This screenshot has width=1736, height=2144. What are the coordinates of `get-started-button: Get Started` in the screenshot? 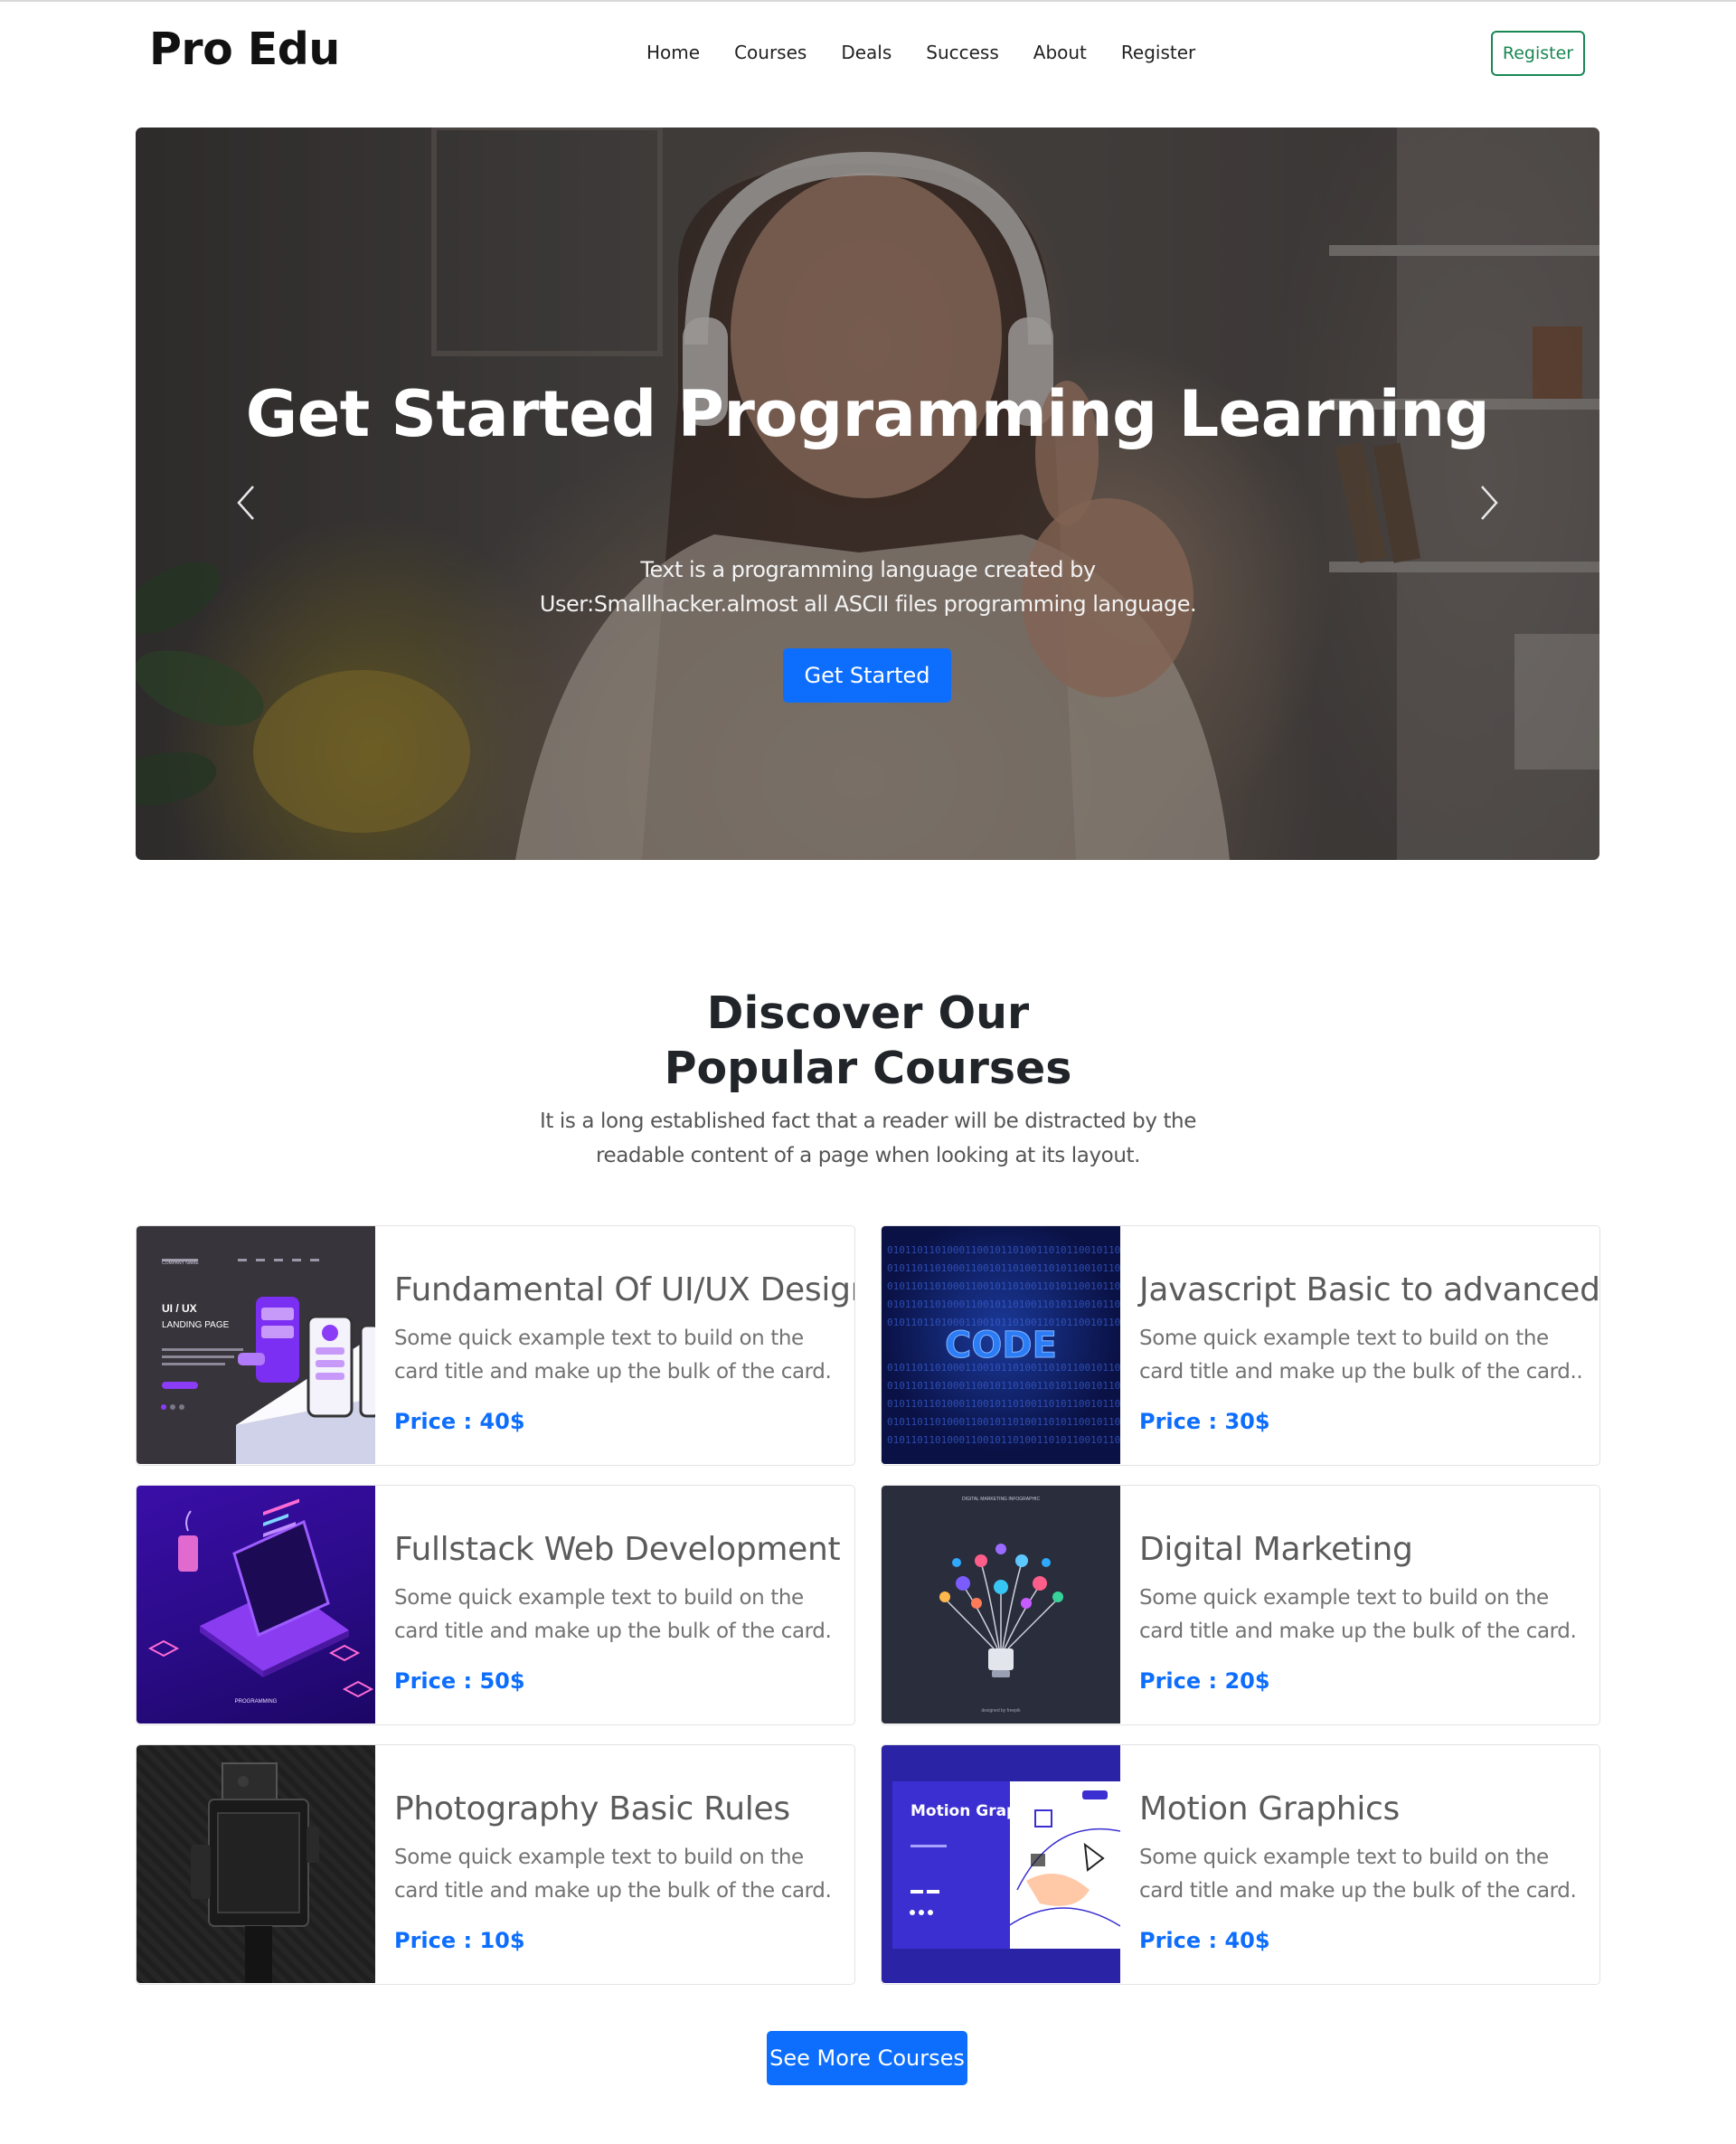 It's located at (867, 676).